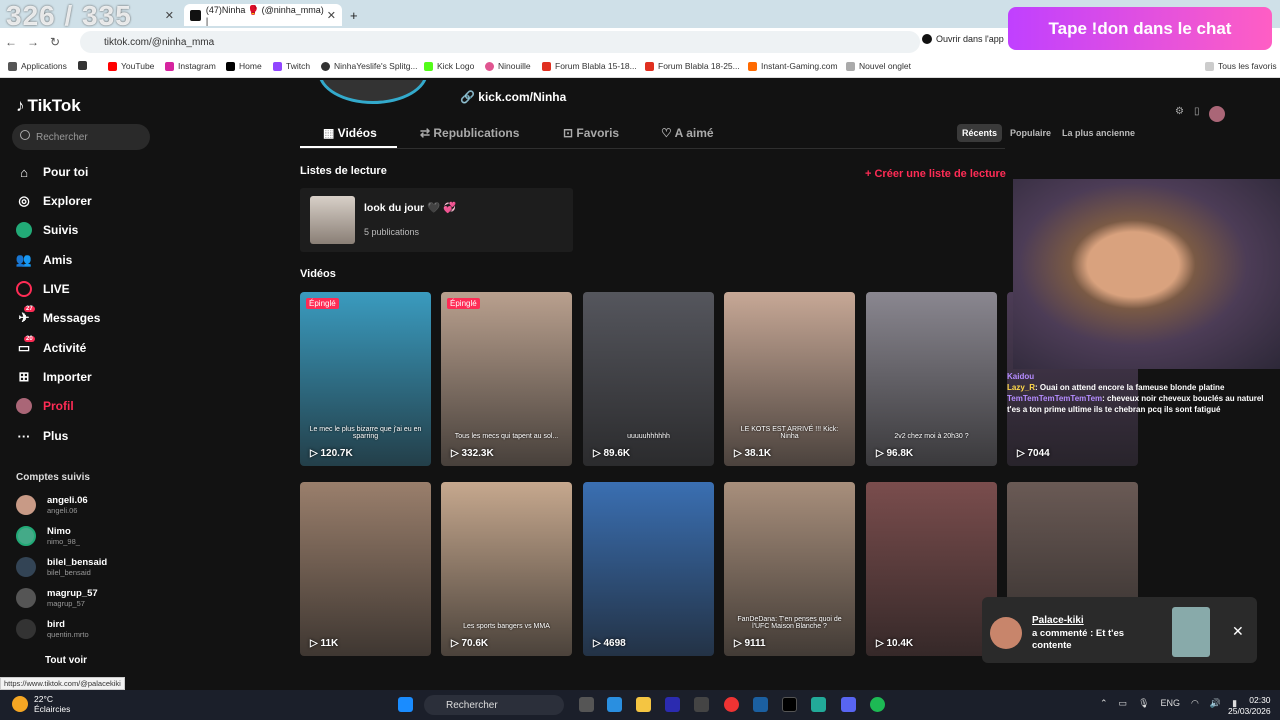 This screenshot has height=720, width=1280. What do you see at coordinates (51, 346) in the screenshot?
I see `nav-activity: ▭ 20 Activité` at bounding box center [51, 346].